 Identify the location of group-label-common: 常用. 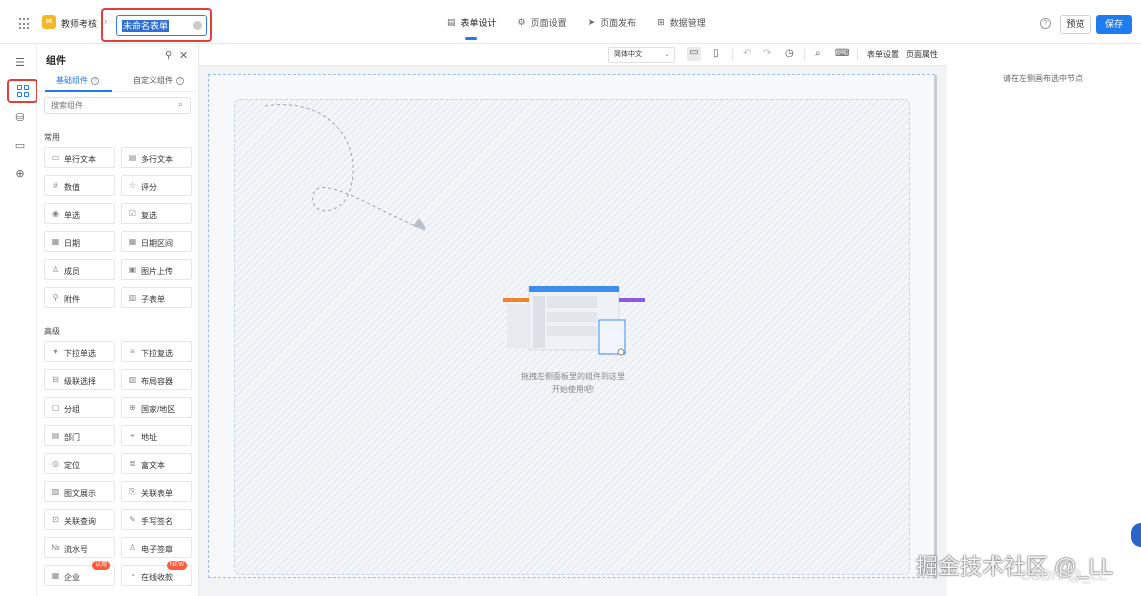
(52, 137).